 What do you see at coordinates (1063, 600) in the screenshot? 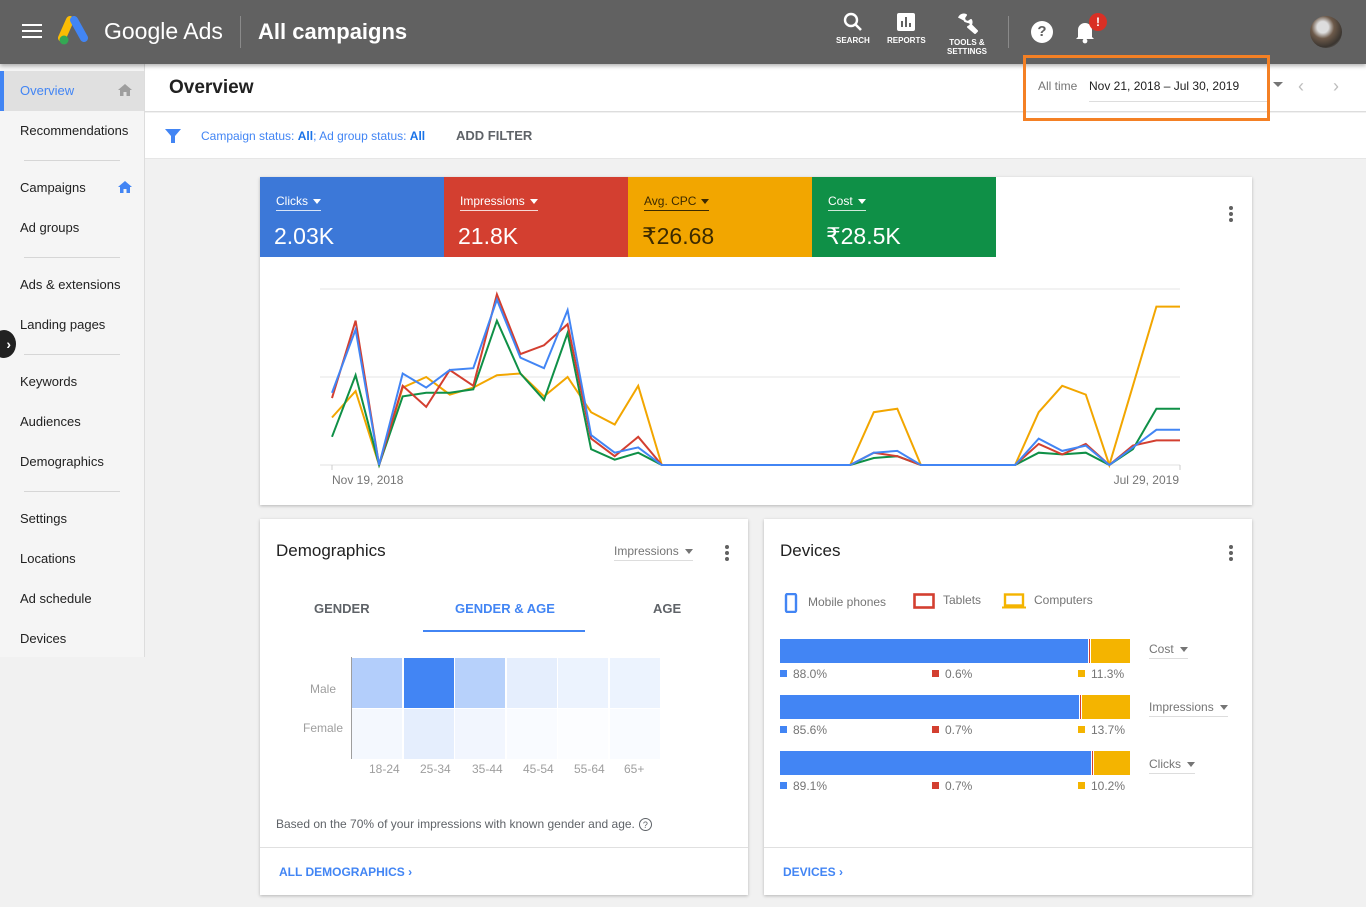
I see `legend-label: Computers` at bounding box center [1063, 600].